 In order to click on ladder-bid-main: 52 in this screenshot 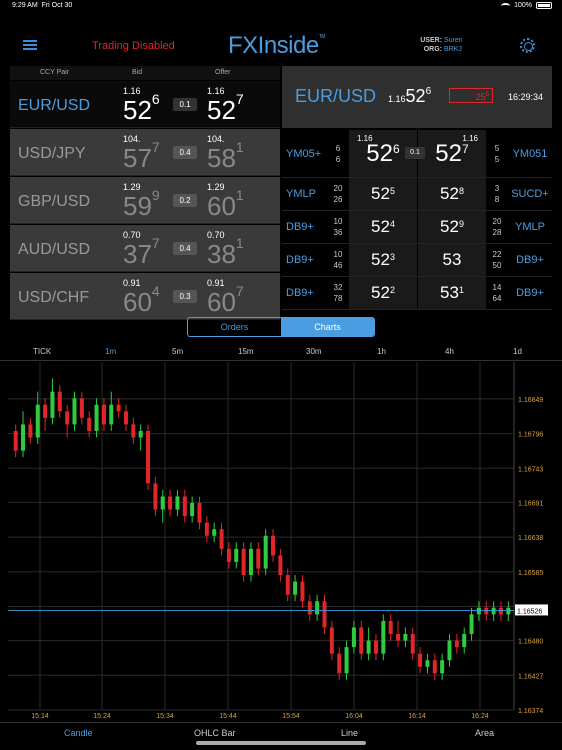, I will do `click(380, 226)`.